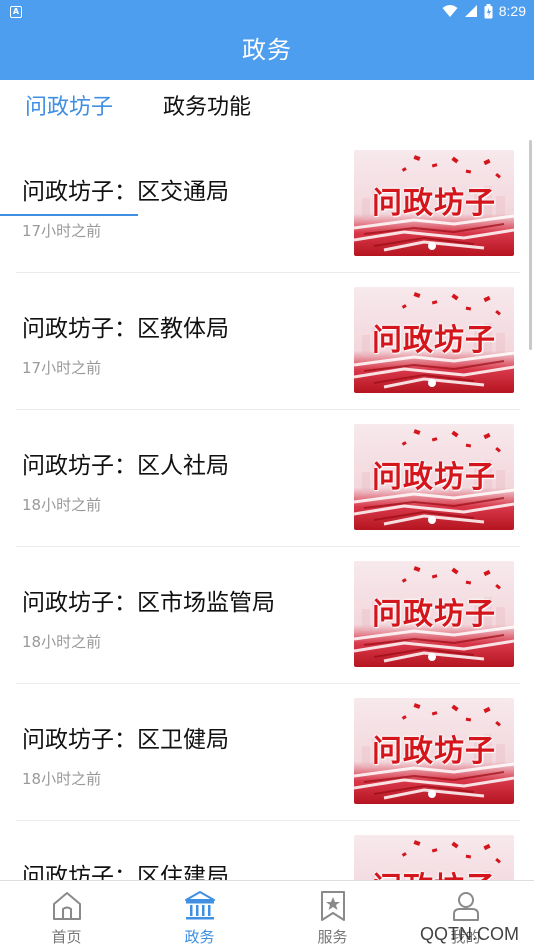 The height and width of the screenshot is (950, 534). I want to click on nav-home: 首页, so click(66, 915).